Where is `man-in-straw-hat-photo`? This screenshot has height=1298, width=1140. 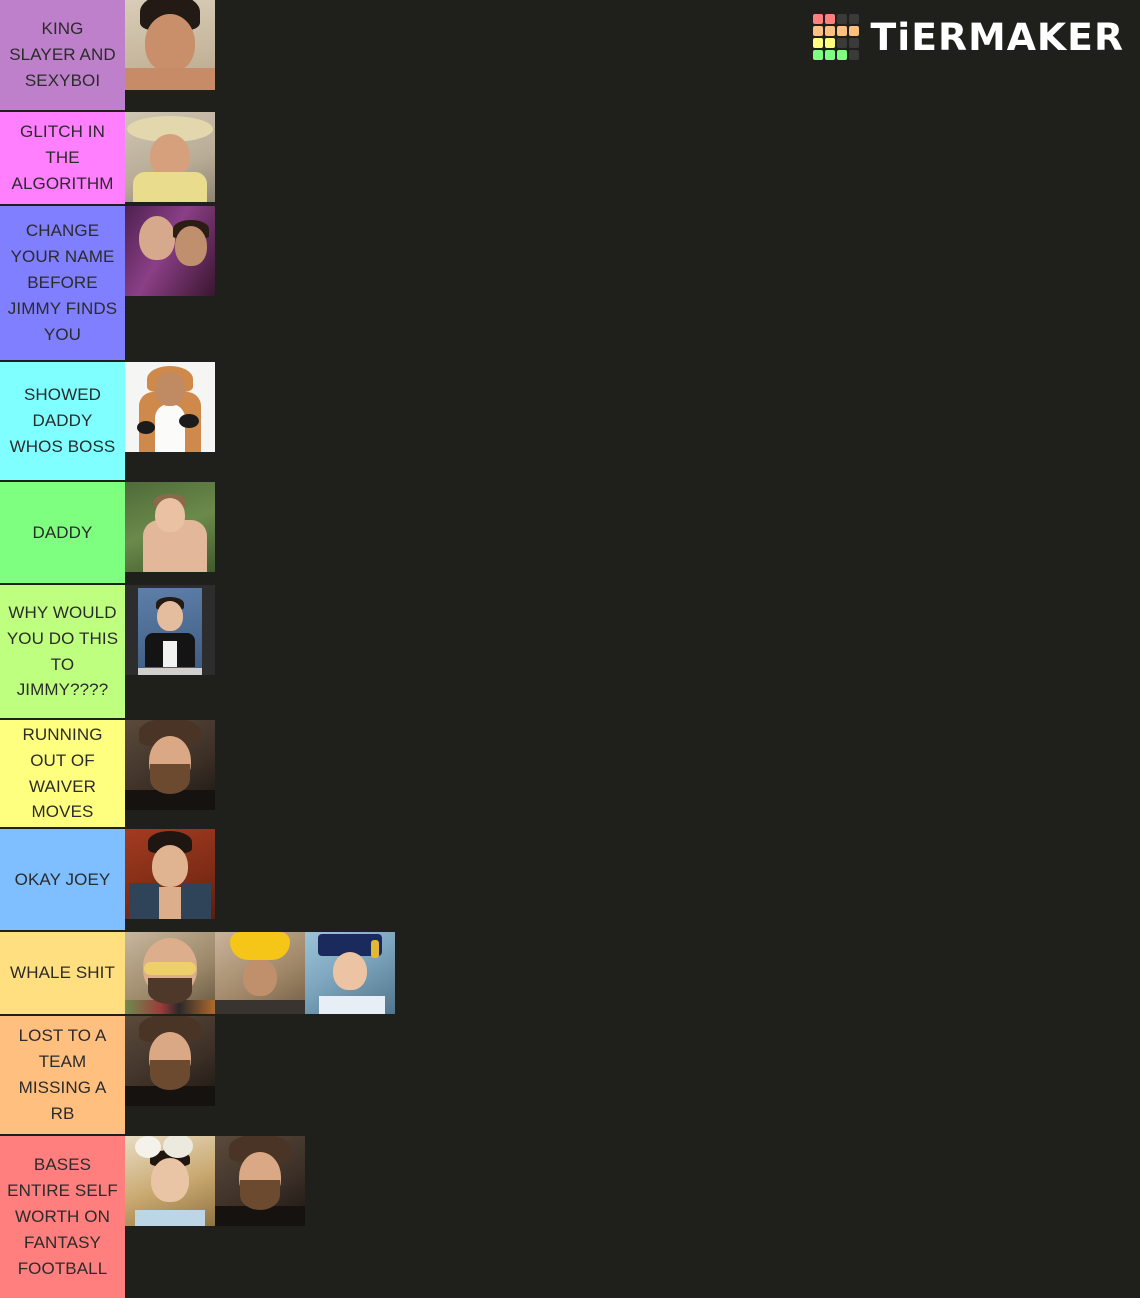
man-in-straw-hat-photo is located at coordinates (170, 157).